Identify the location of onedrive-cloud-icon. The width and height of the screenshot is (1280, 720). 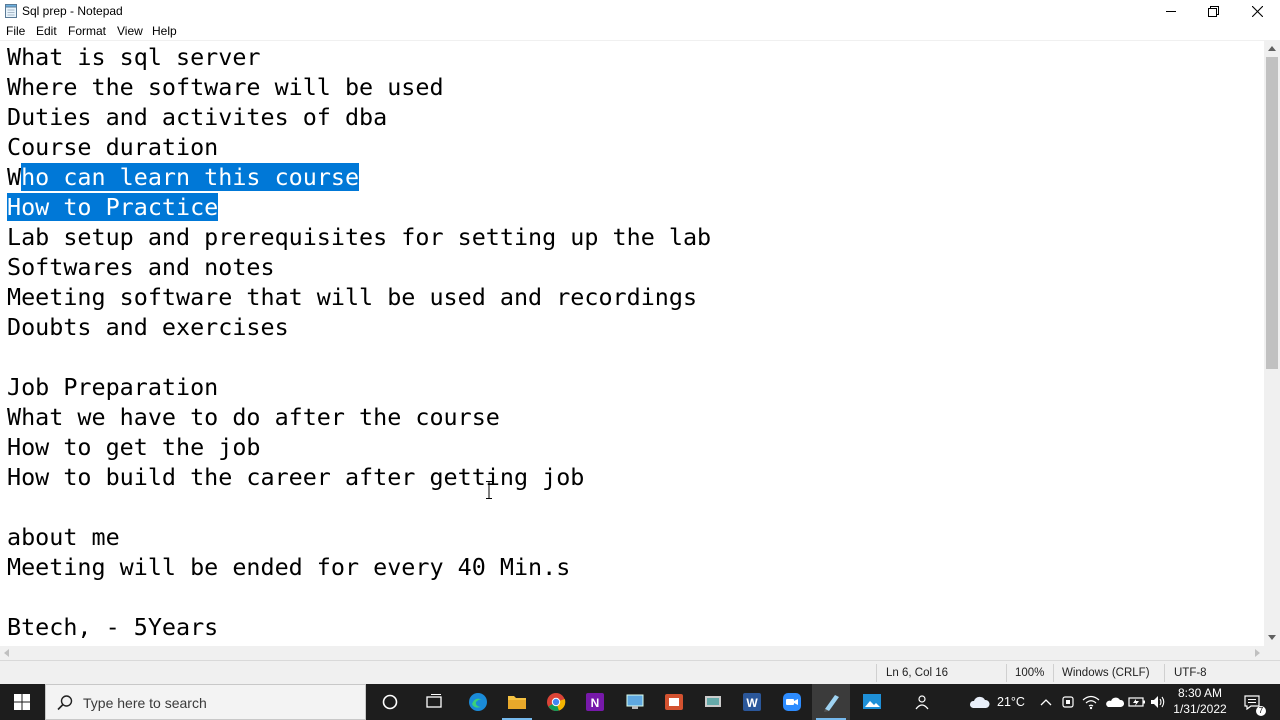
(1115, 702).